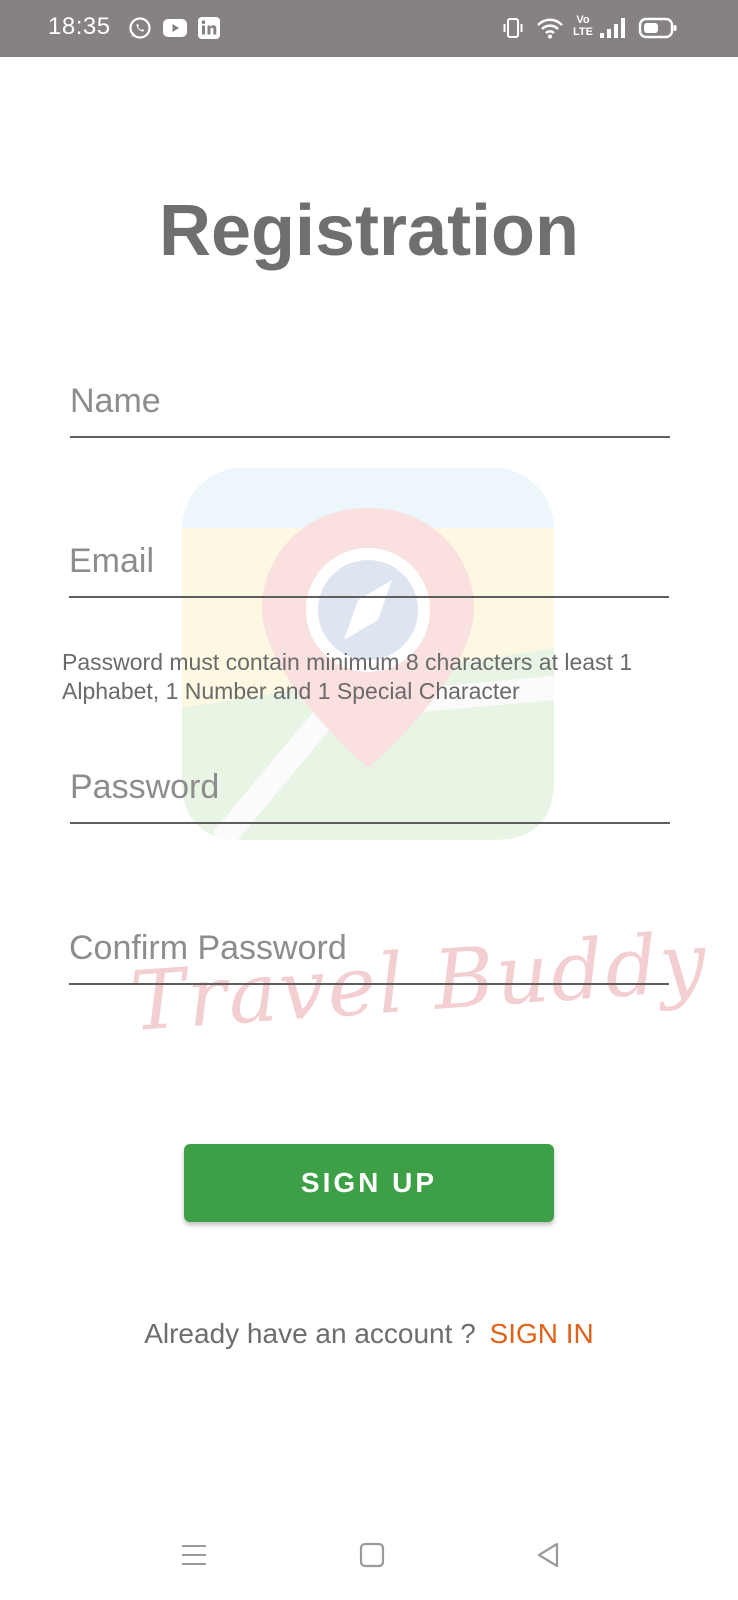 Image resolution: width=738 pixels, height=1600 pixels. Describe the element at coordinates (612, 28) in the screenshot. I see `signal-icon` at that location.